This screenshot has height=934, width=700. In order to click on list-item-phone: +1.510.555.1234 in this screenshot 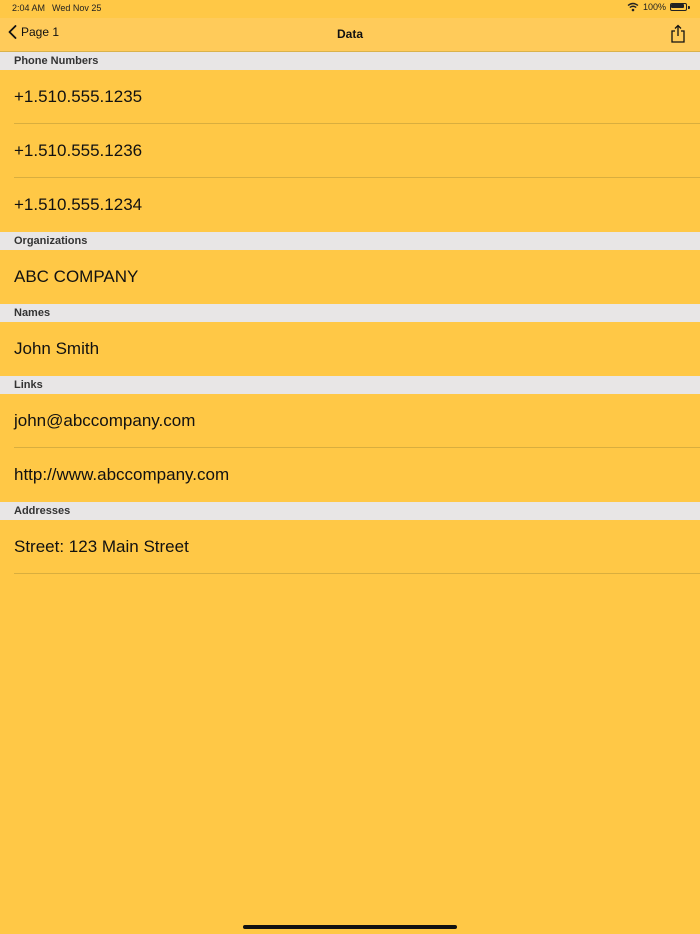, I will do `click(350, 205)`.